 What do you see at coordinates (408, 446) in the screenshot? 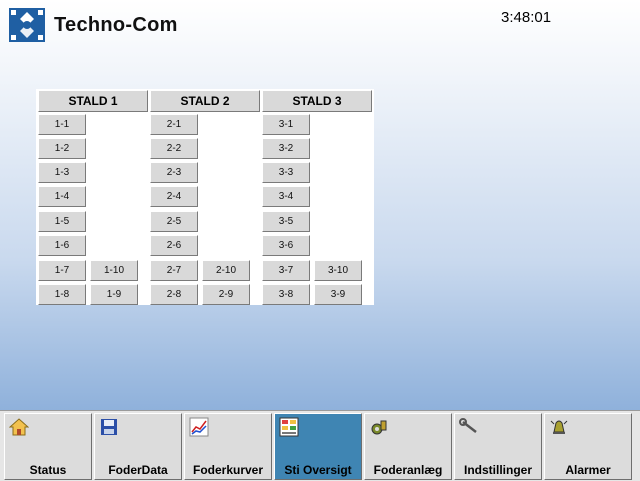
I see `nav-foderanlaeg-button: Foderanlæg` at bounding box center [408, 446].